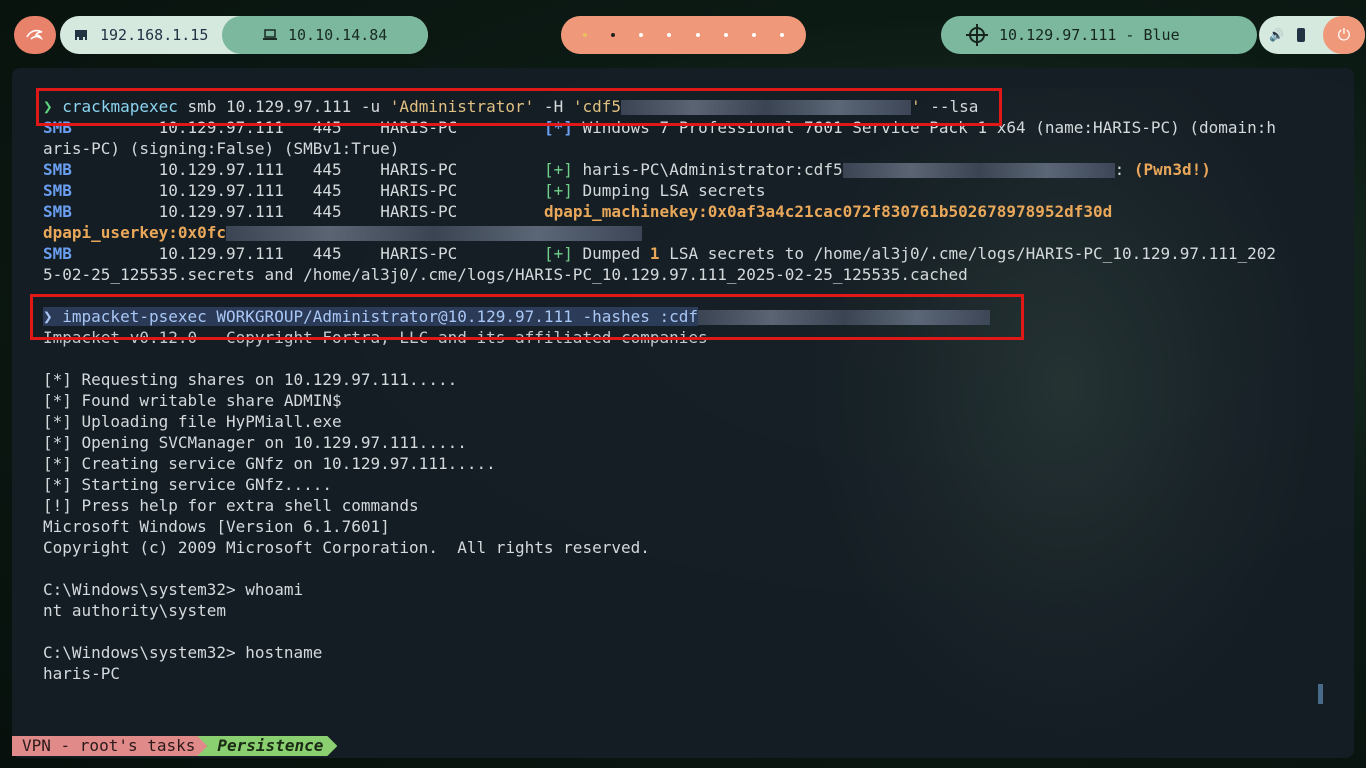 The width and height of the screenshot is (1366, 768). What do you see at coordinates (135, 610) in the screenshot?
I see `output-line: nt authority\system` at bounding box center [135, 610].